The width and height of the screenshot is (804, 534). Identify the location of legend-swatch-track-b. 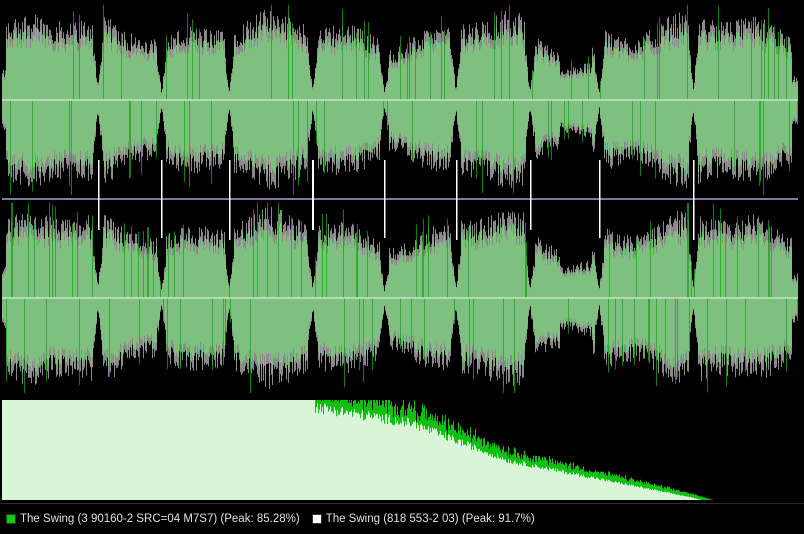
(316, 518).